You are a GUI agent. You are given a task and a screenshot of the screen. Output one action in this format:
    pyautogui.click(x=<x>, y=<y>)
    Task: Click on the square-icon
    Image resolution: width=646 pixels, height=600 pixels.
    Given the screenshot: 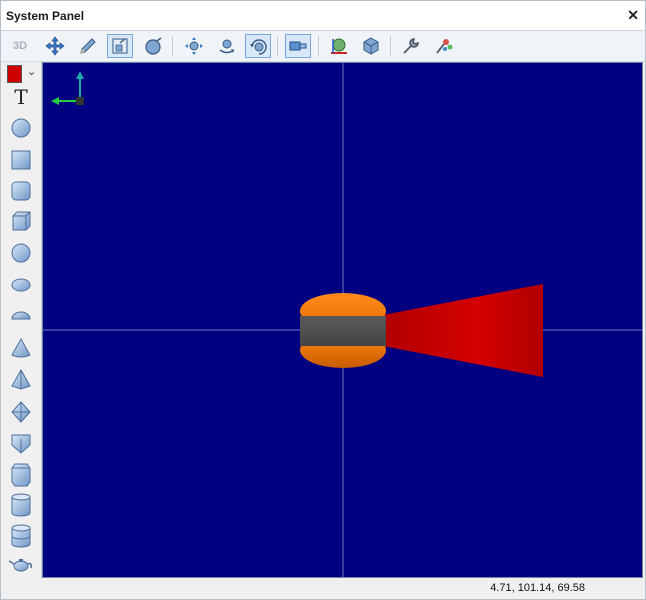 What is the action you would take?
    pyautogui.click(x=21, y=160)
    